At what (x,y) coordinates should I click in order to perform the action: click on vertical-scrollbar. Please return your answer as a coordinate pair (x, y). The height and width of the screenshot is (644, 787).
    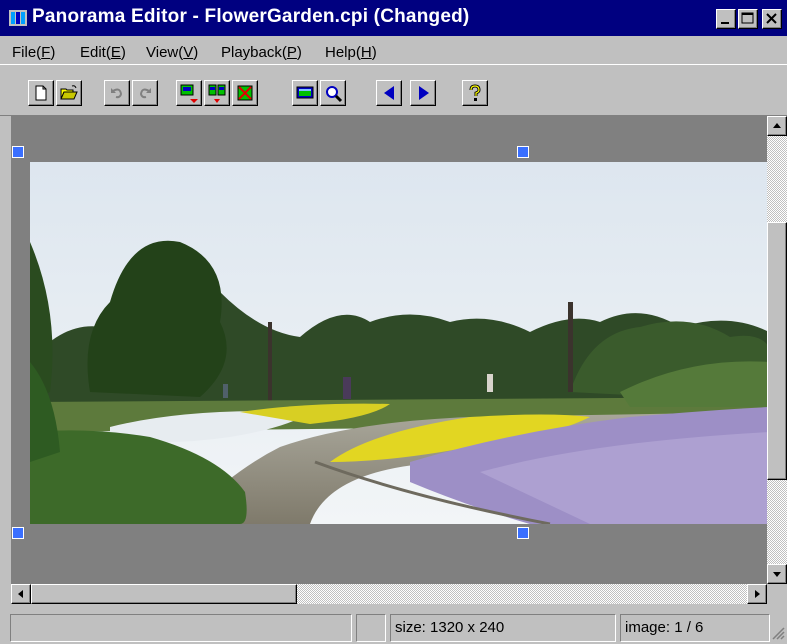
    Looking at the image, I should click on (777, 350).